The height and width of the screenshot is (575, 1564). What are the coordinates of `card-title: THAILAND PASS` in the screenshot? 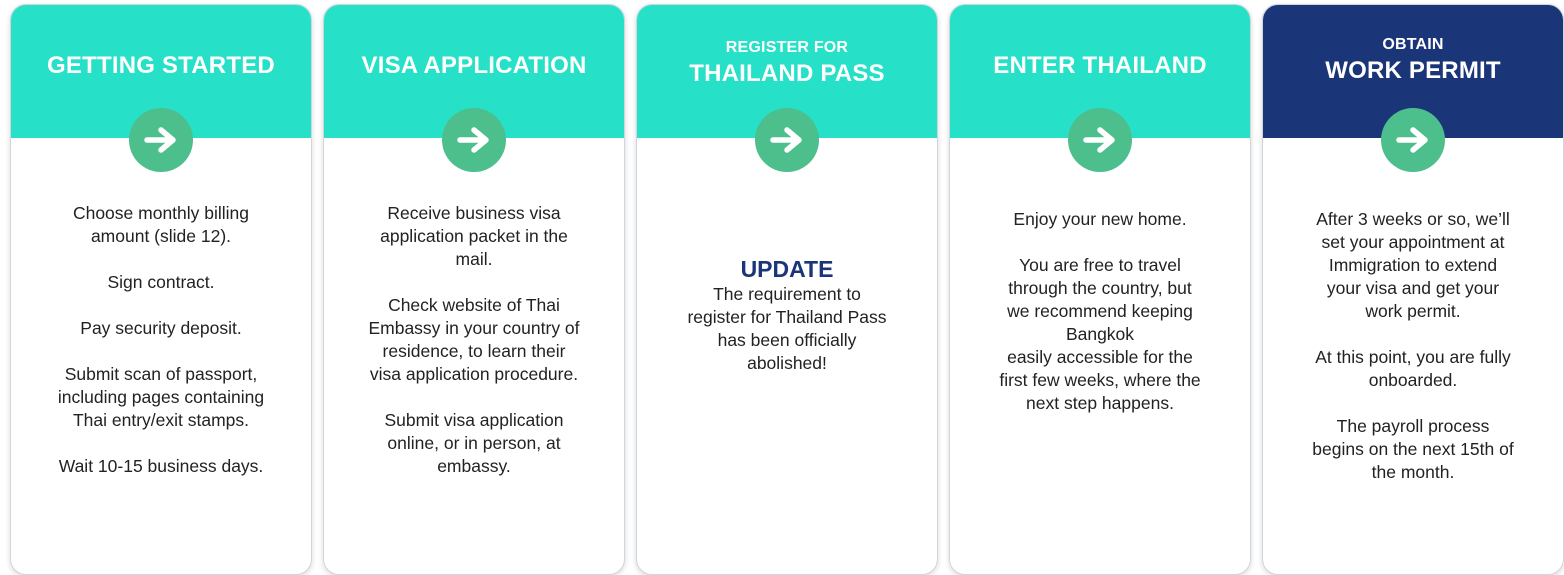 It's located at (787, 73).